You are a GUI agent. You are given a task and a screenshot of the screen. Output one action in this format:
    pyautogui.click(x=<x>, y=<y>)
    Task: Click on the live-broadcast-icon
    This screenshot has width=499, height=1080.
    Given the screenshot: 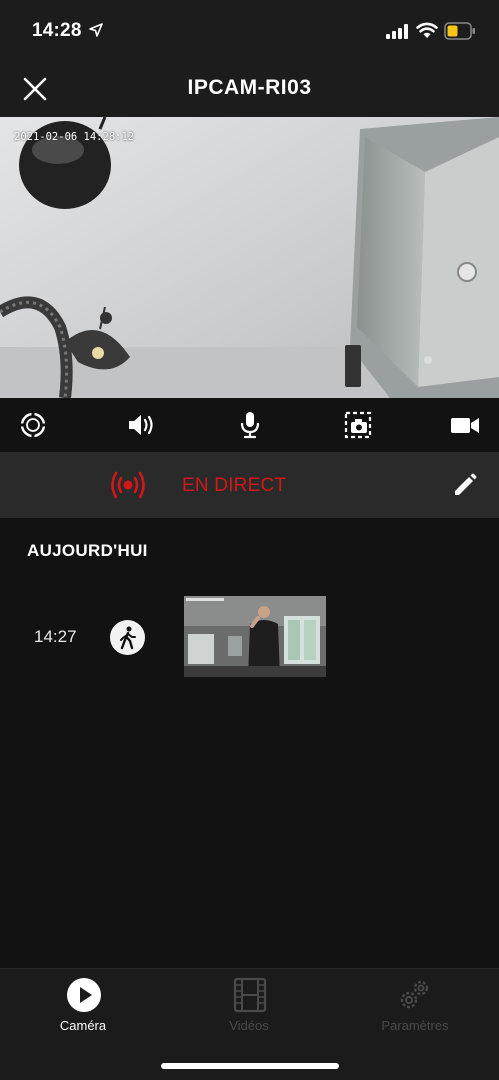 What is the action you would take?
    pyautogui.click(x=128, y=485)
    